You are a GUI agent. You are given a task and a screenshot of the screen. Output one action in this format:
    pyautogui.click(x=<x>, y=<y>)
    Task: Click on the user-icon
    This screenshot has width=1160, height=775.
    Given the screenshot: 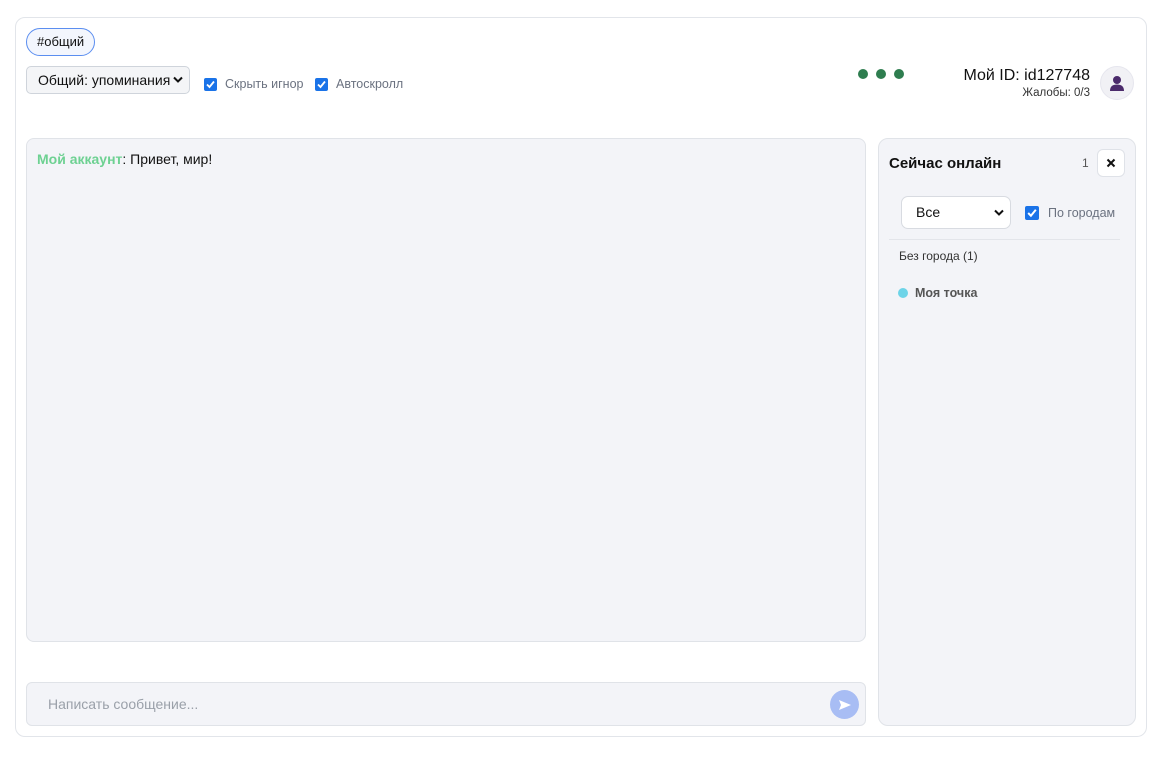 What is the action you would take?
    pyautogui.click(x=1117, y=83)
    